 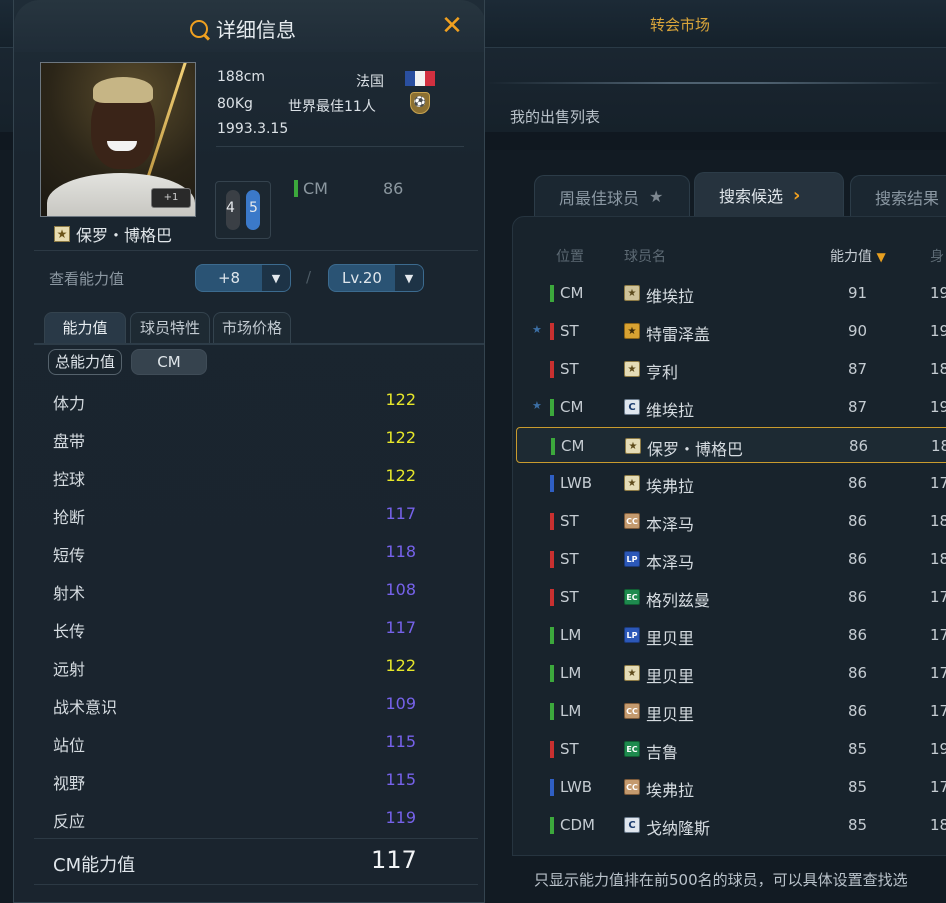 What do you see at coordinates (252, 328) in the screenshot?
I see `tab-market-price: 市场价格` at bounding box center [252, 328].